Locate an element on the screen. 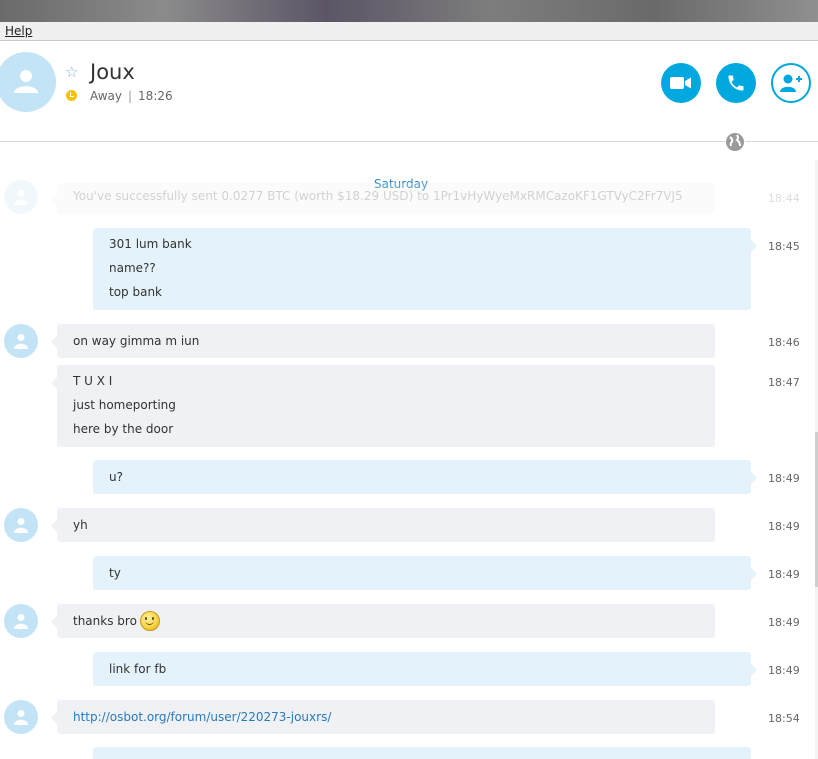  globe-icon is located at coordinates (735, 142).